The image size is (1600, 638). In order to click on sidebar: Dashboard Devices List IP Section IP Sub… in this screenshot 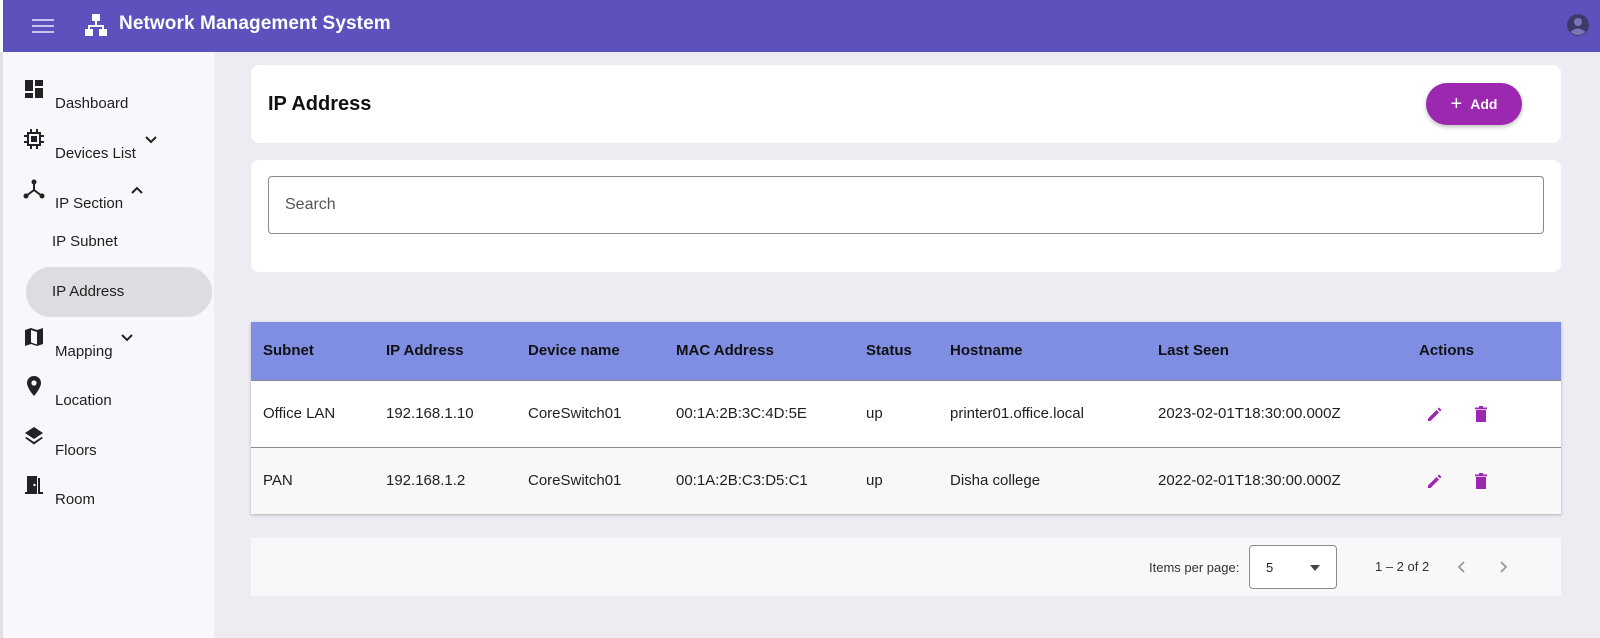, I will do `click(107, 345)`.